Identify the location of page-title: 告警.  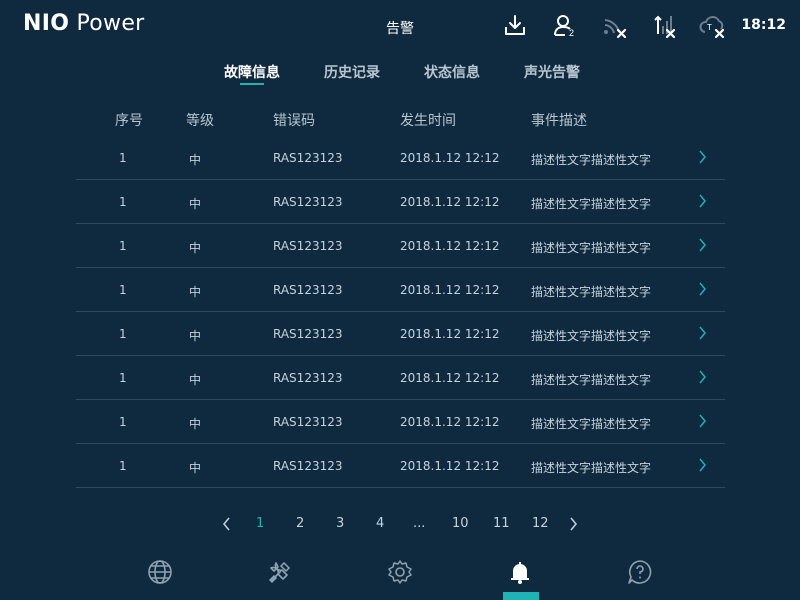
(400, 29).